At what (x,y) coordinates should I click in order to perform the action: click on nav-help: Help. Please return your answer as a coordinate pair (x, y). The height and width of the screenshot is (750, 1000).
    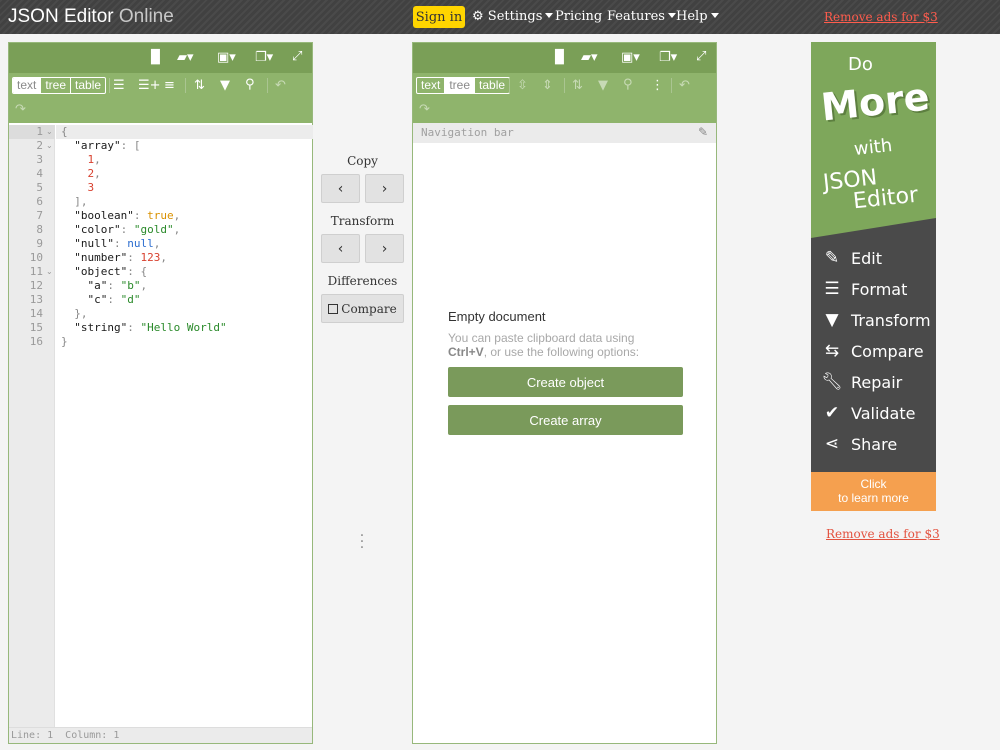
    Looking at the image, I should click on (697, 16).